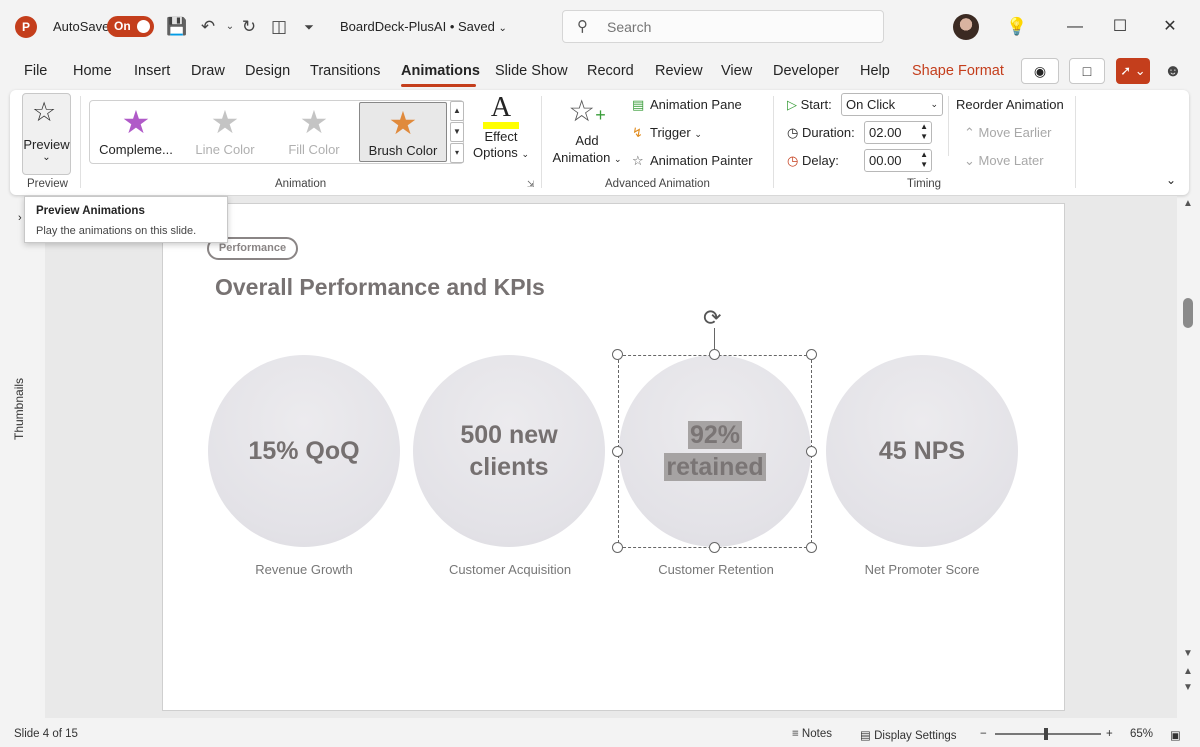  What do you see at coordinates (908, 735) in the screenshot?
I see `display-settings-button: ▤ Display Settings` at bounding box center [908, 735].